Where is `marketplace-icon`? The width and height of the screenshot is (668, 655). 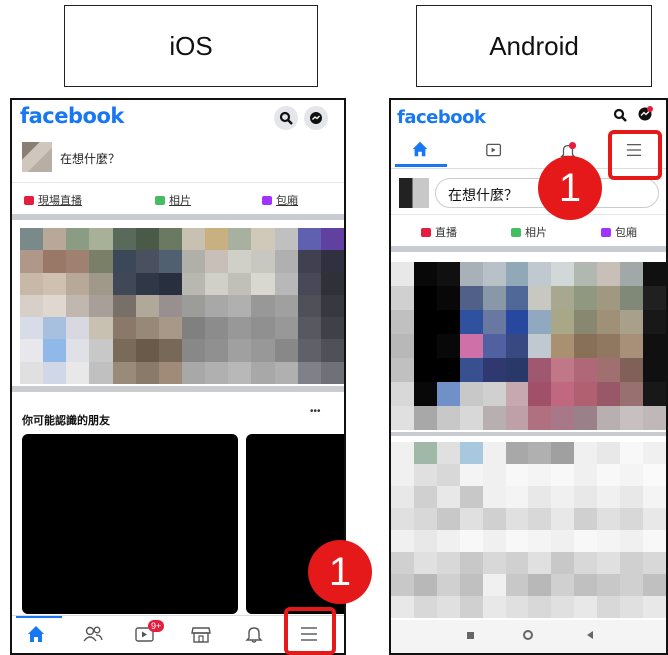
marketplace-icon is located at coordinates (201, 635).